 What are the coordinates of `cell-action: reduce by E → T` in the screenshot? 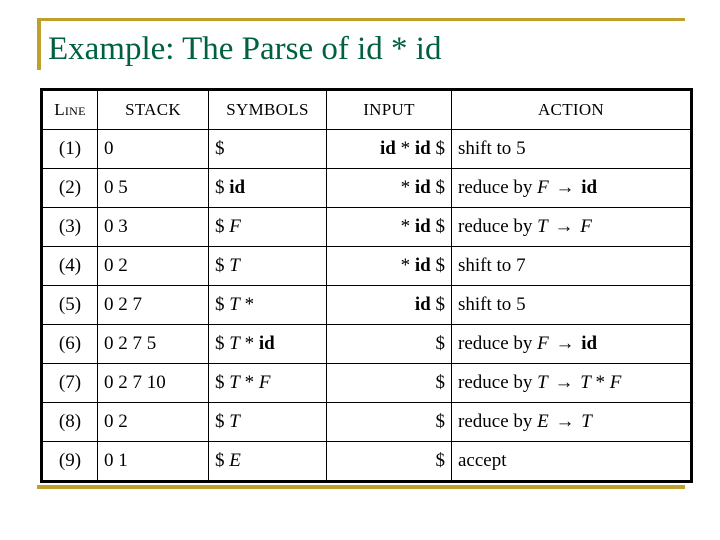 It's located at (571, 422).